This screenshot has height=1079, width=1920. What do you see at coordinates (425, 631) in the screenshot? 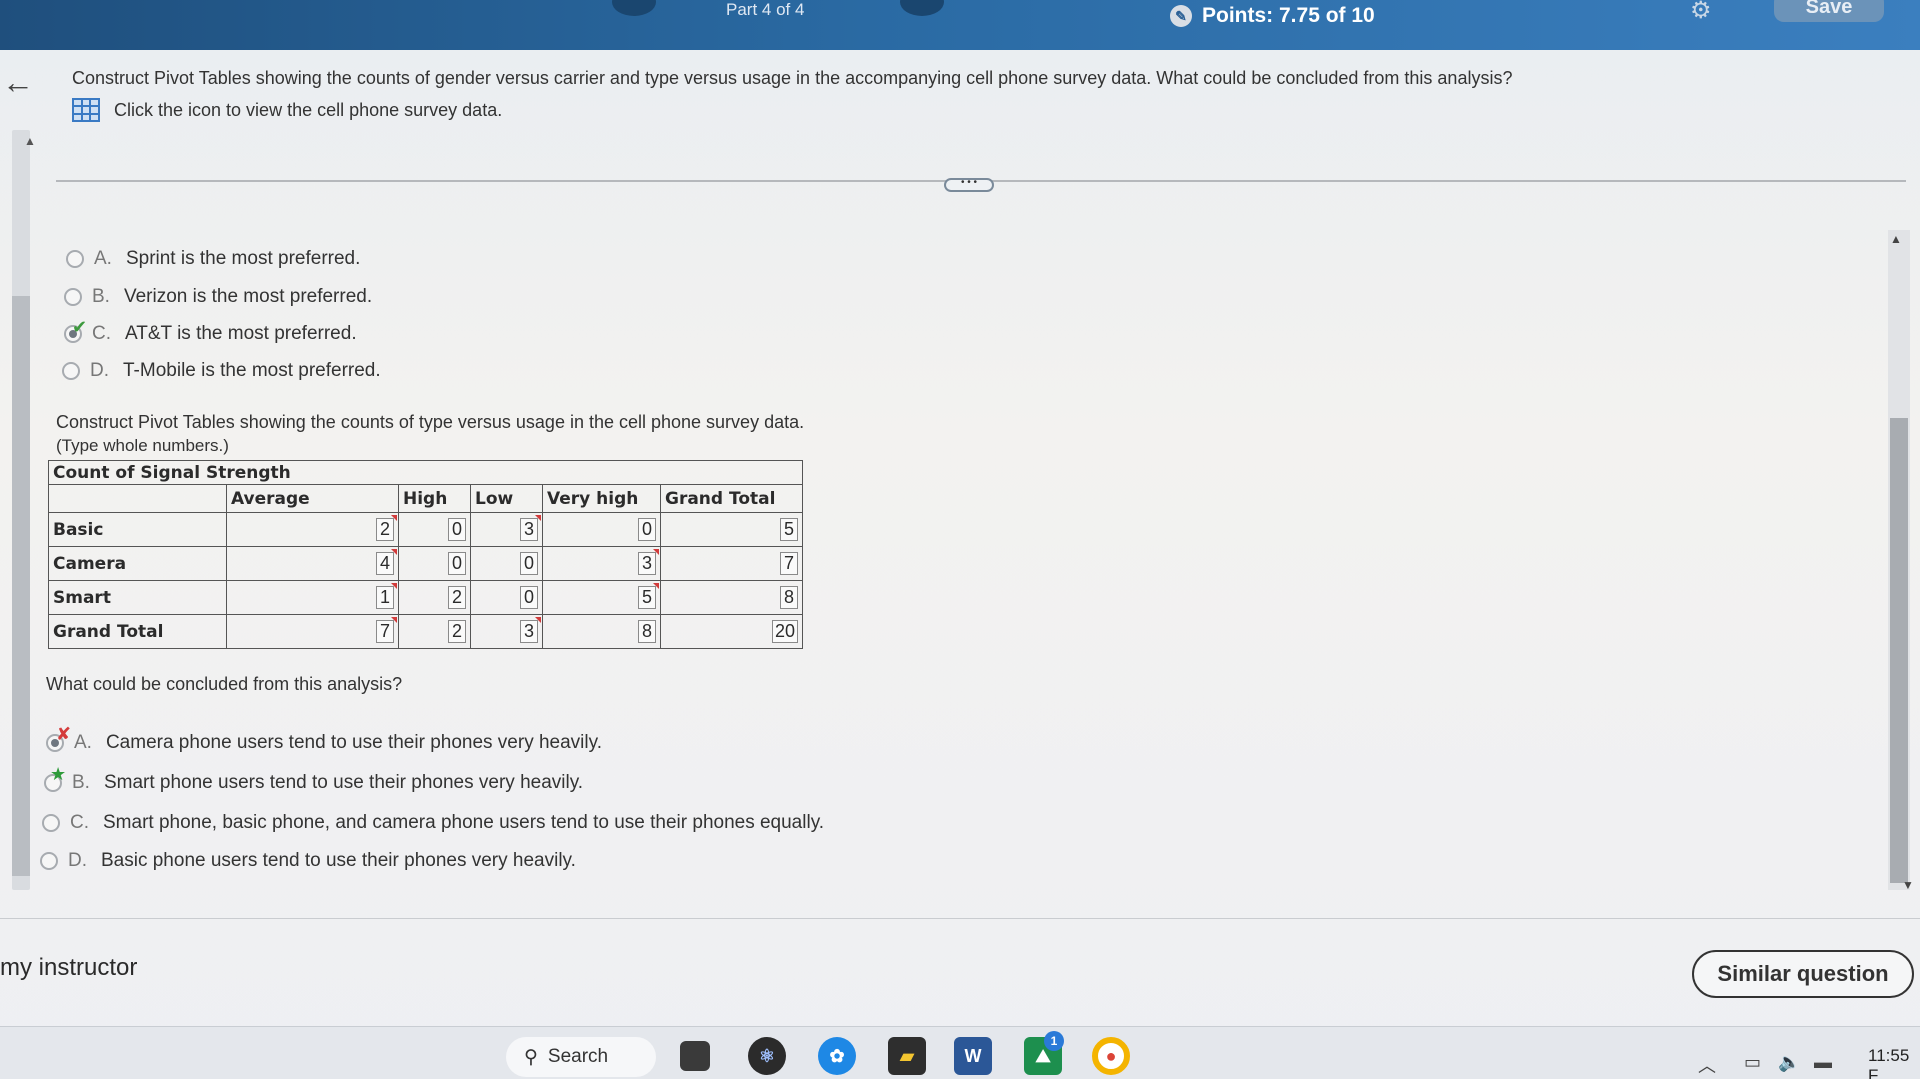
I see `table-row: Grand Total 7 2 3 8 20` at bounding box center [425, 631].